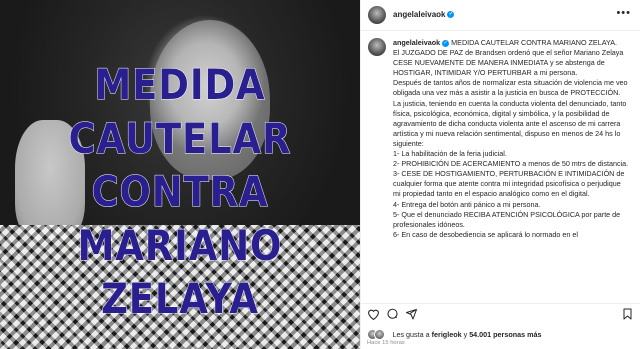  Describe the element at coordinates (386, 343) in the screenshot. I see `post-timestamp: Hace 15 horas` at that location.